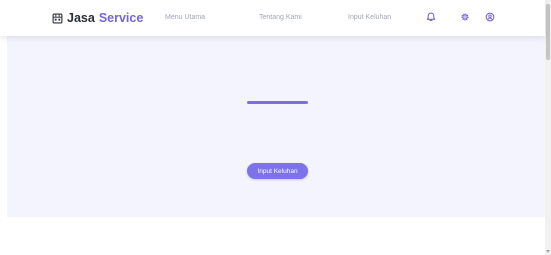 The image size is (551, 255). Describe the element at coordinates (185, 17) in the screenshot. I see `nav-menu-utama: Menu Utama` at that location.